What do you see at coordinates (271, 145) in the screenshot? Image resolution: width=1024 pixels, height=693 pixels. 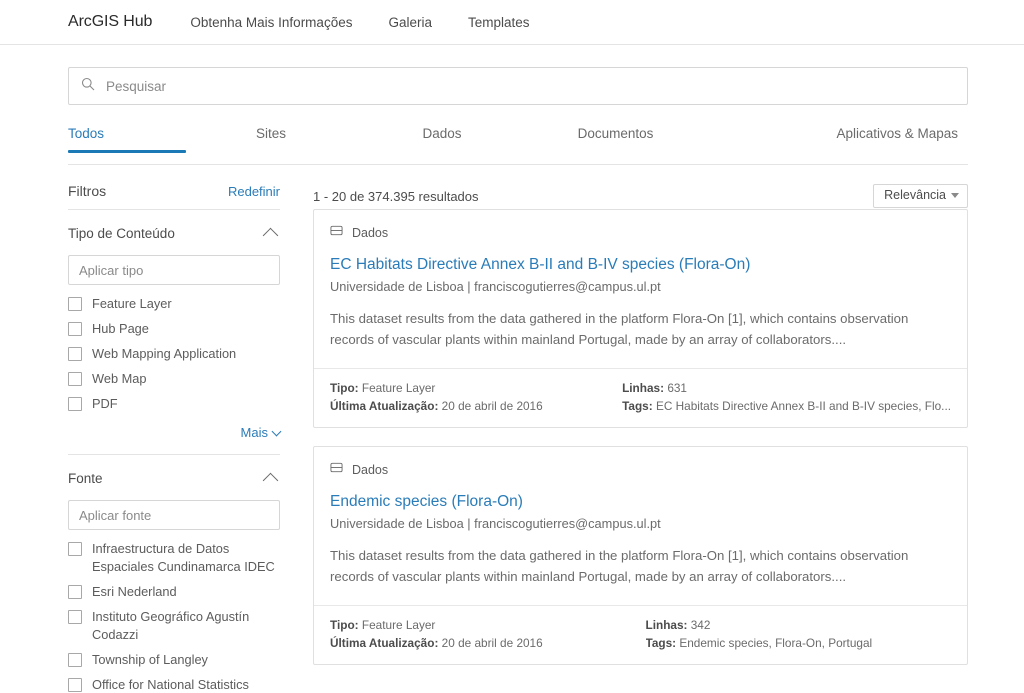 I see `tab-sites: Sites` at bounding box center [271, 145].